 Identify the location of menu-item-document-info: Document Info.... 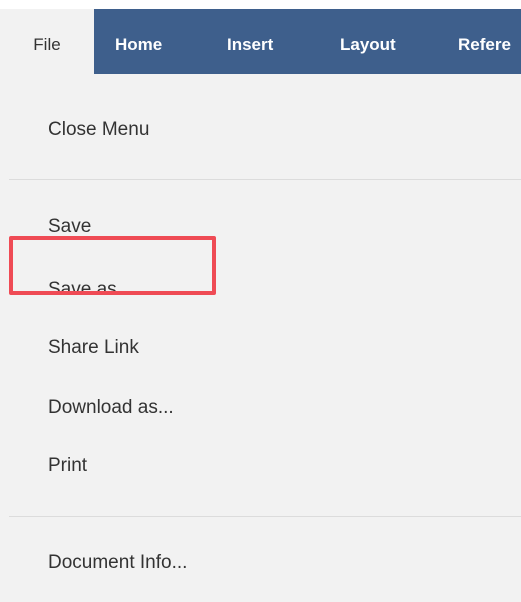
(117, 563).